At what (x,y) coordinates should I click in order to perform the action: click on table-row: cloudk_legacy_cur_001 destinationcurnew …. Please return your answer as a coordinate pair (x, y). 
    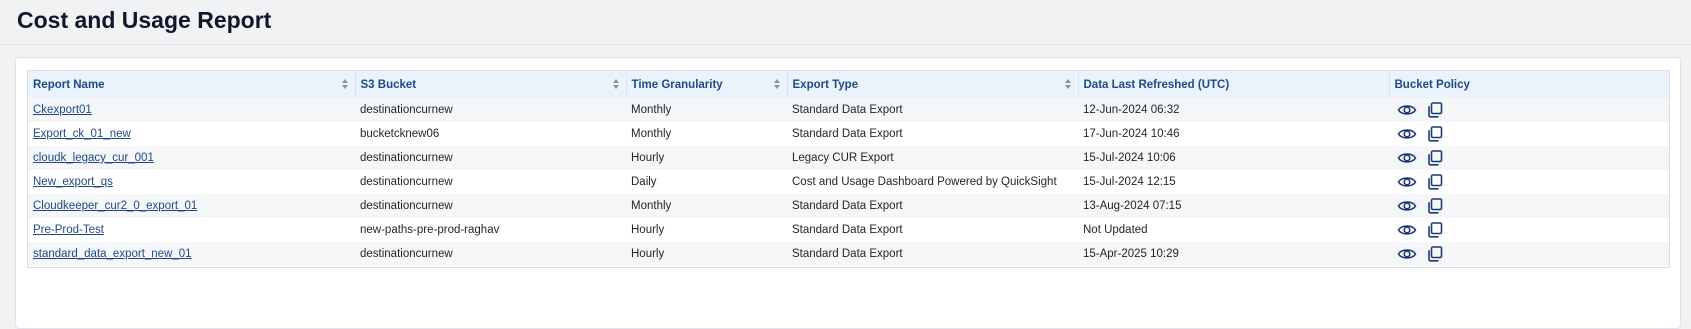
    Looking at the image, I should click on (848, 158).